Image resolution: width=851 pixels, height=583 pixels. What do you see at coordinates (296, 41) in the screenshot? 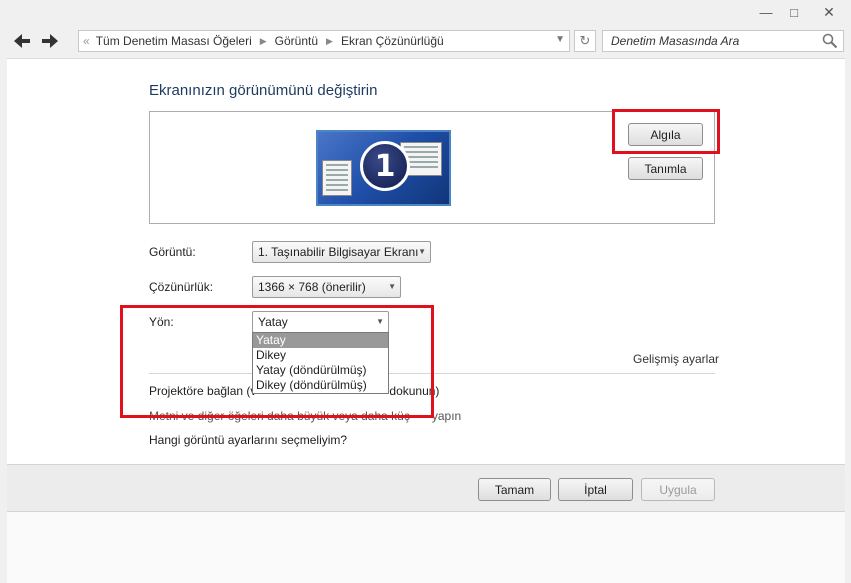
I see `breadcrumb-item: Görüntü` at bounding box center [296, 41].